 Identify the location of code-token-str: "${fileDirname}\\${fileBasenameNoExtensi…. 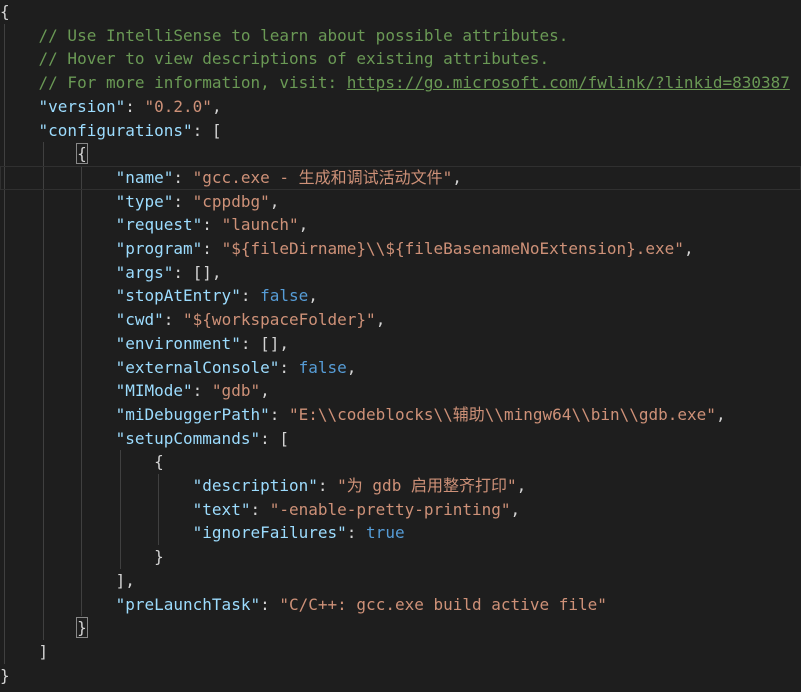
(452, 248).